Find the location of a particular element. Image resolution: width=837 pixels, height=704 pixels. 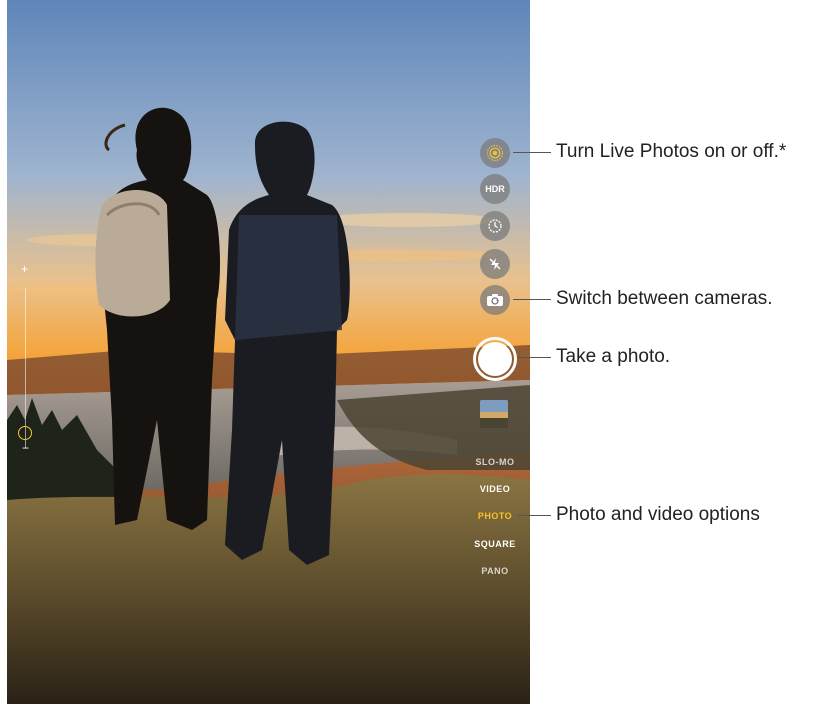

zoom-in-icon: + is located at coordinates (24, 269).